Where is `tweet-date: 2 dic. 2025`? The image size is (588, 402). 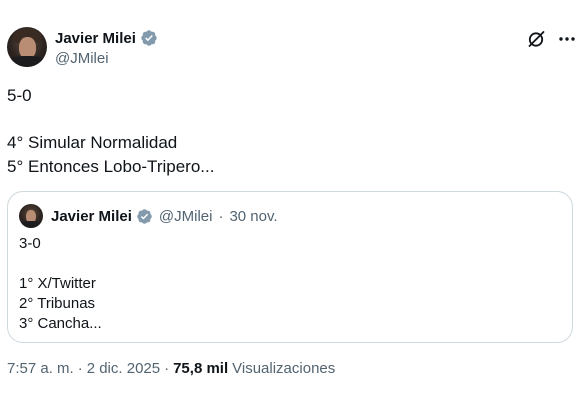
tweet-date: 2 dic. 2025 is located at coordinates (123, 368).